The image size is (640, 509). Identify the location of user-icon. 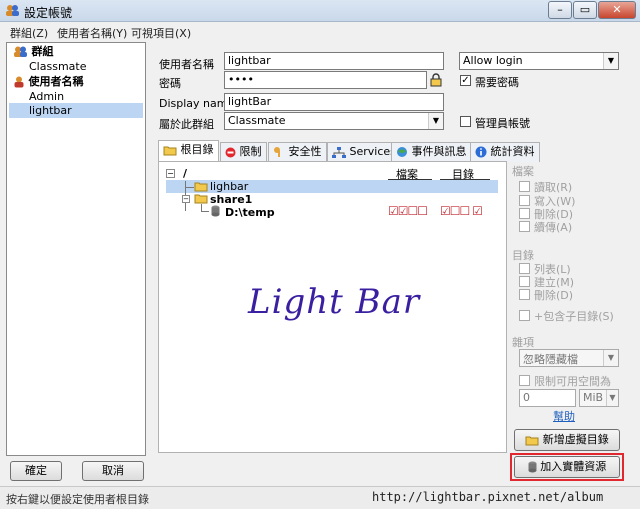
(19, 82).